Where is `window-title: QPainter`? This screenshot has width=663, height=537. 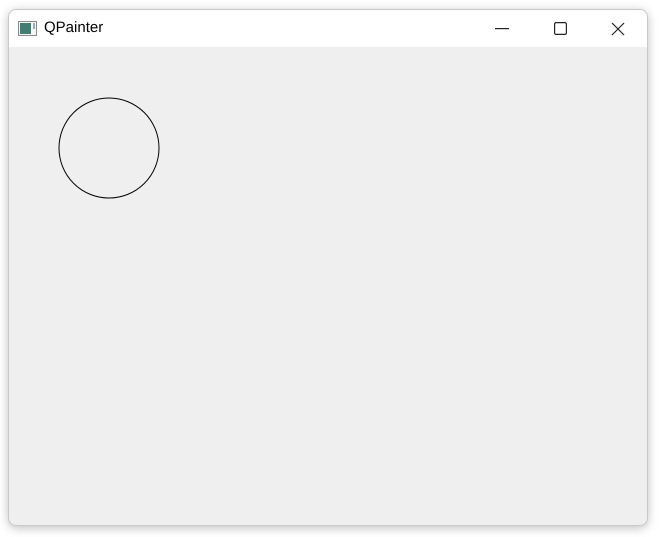
window-title: QPainter is located at coordinates (74, 28).